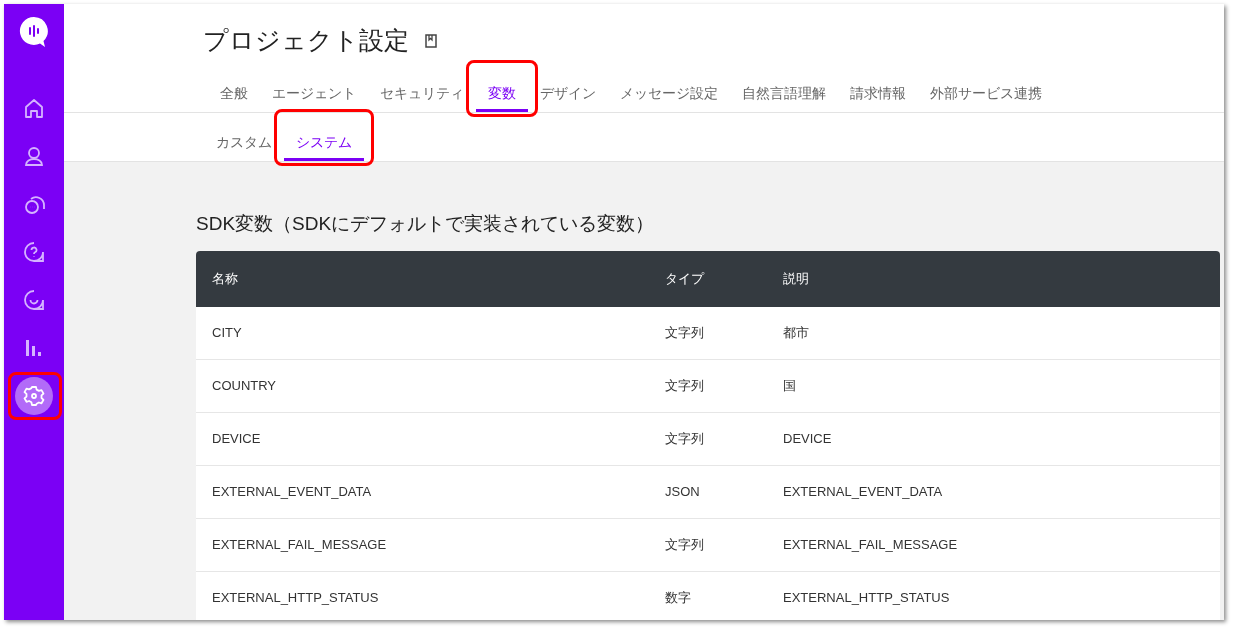 Image resolution: width=1233 pixels, height=628 pixels. What do you see at coordinates (225, 278) in the screenshot?
I see `column-header: 名称` at bounding box center [225, 278].